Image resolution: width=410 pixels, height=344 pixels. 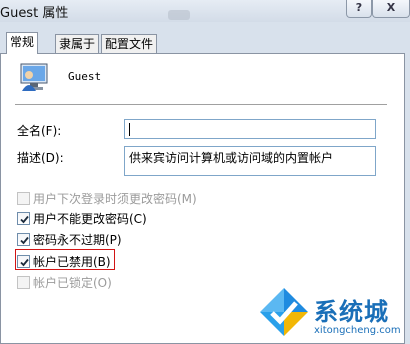 What do you see at coordinates (351, 312) in the screenshot?
I see `watermark-text: 系统城` at bounding box center [351, 312].